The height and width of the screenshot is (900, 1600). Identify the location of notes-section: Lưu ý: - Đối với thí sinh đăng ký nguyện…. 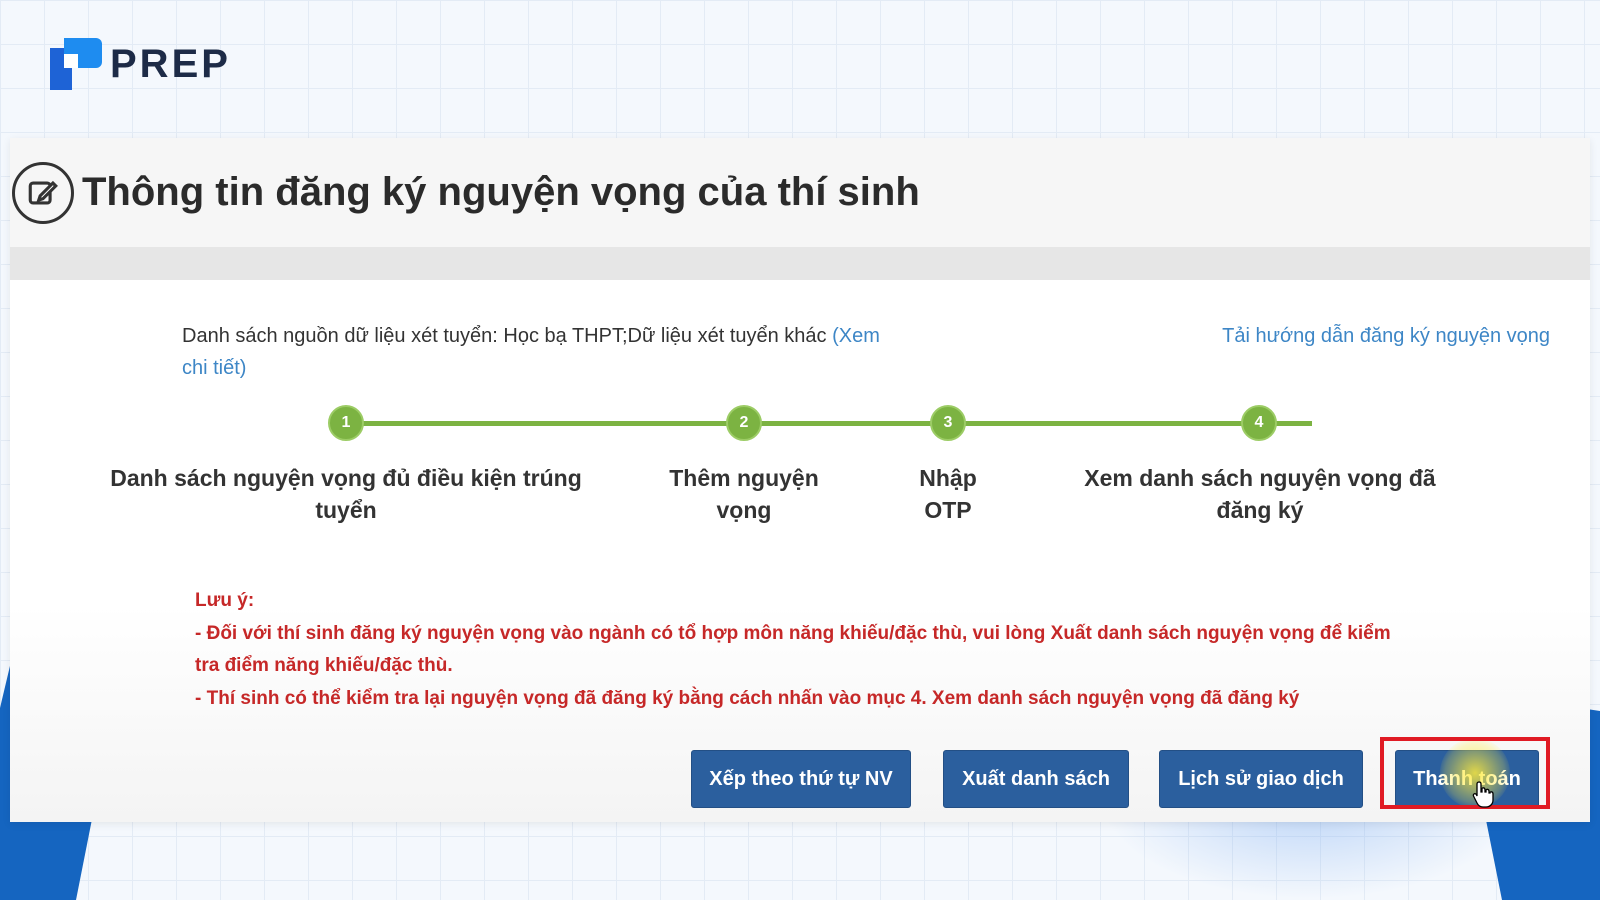
(795, 650).